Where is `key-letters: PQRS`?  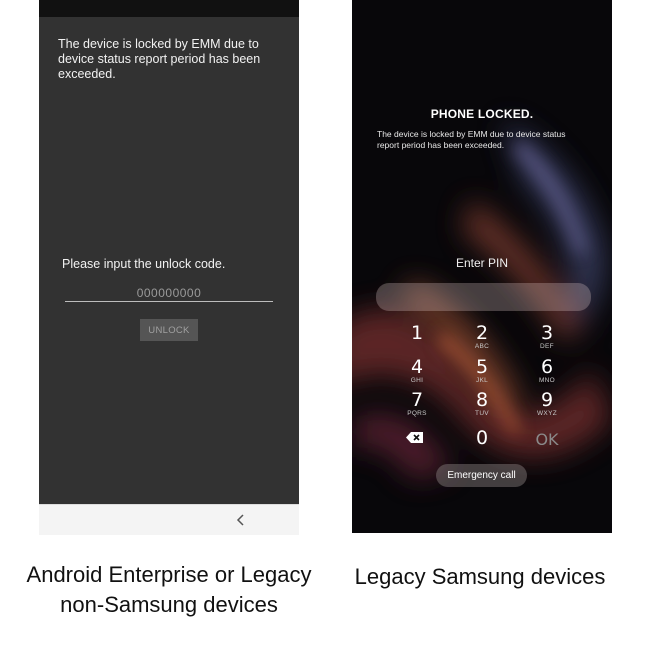 key-letters: PQRS is located at coordinates (417, 413).